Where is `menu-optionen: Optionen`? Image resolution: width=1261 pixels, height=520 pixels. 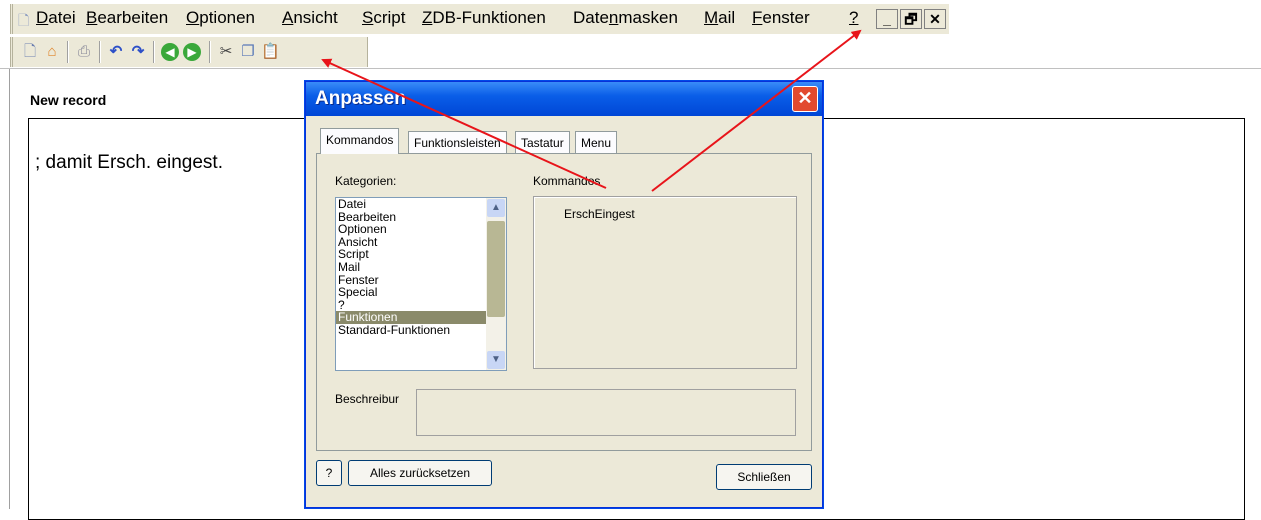
menu-optionen: Optionen is located at coordinates (220, 18).